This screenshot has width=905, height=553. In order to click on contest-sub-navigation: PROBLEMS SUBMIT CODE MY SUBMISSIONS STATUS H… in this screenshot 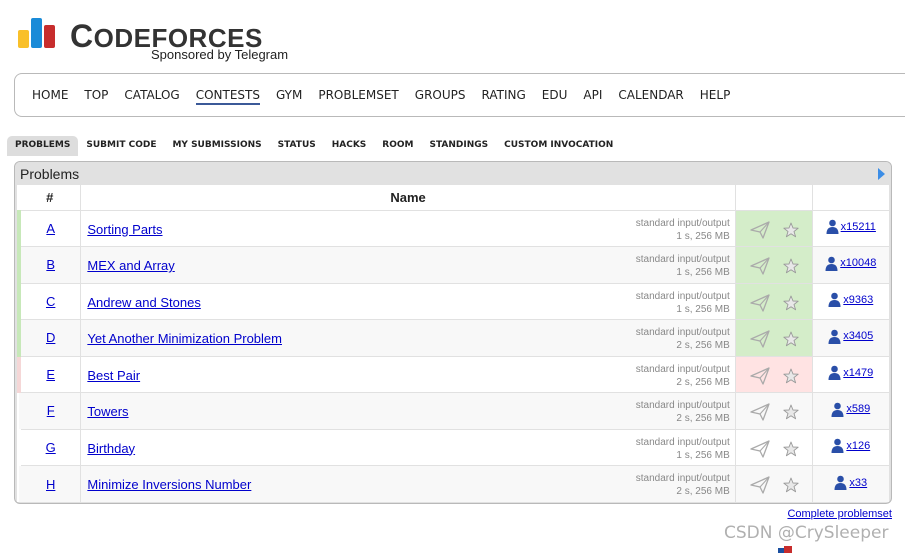, I will do `click(314, 146)`.